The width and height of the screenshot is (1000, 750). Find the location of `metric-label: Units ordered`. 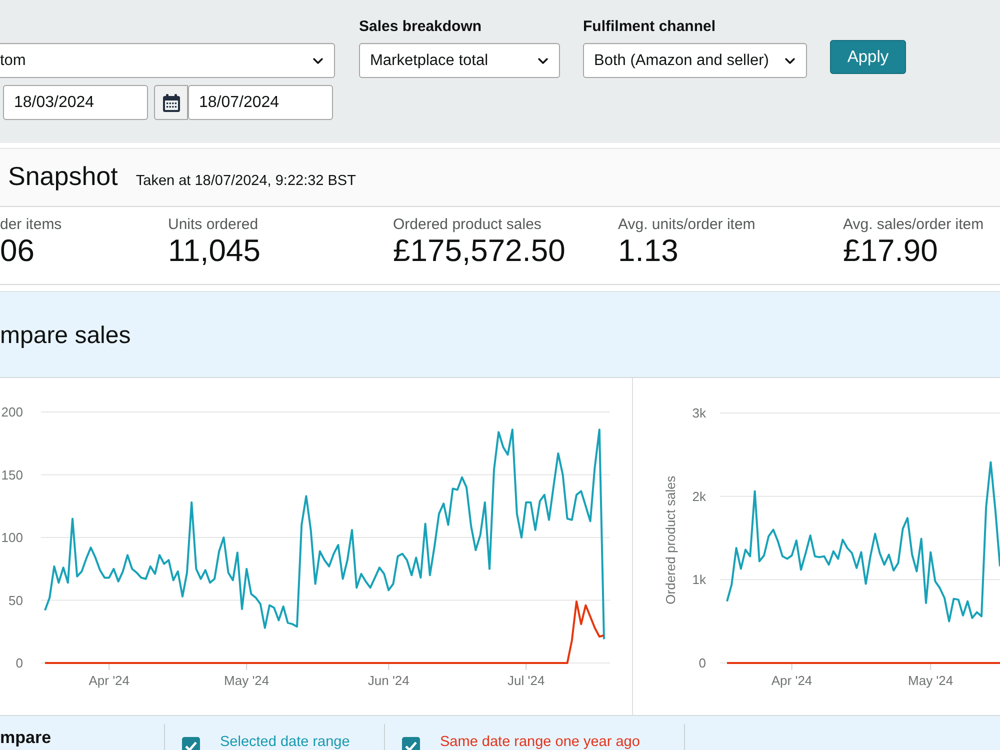

metric-label: Units ordered is located at coordinates (213, 224).